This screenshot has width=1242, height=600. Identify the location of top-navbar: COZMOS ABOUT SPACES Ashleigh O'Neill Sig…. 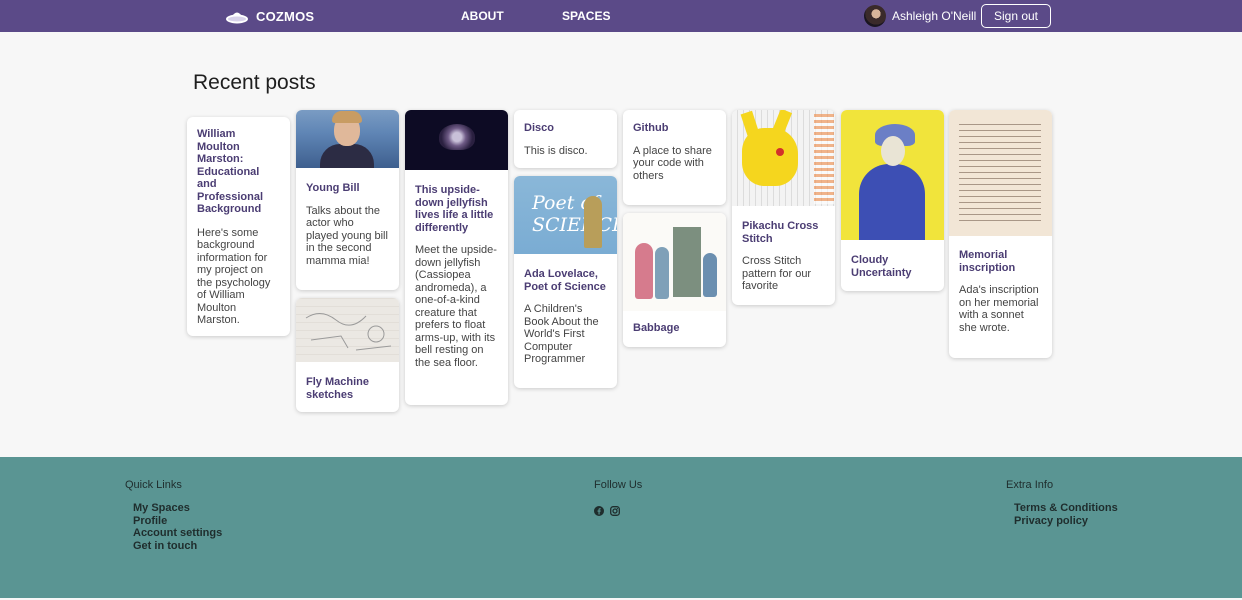
(621, 16).